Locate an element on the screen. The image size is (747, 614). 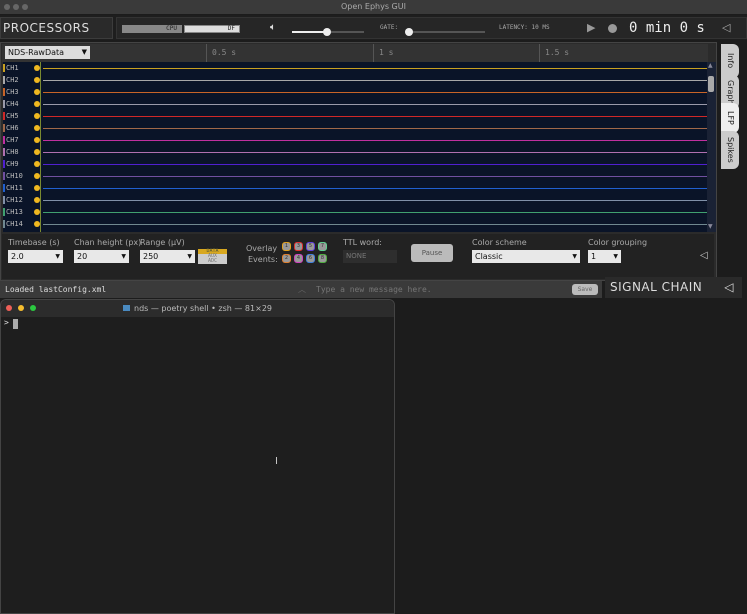
channel-label: CH11 is located at coordinates (13, 188).